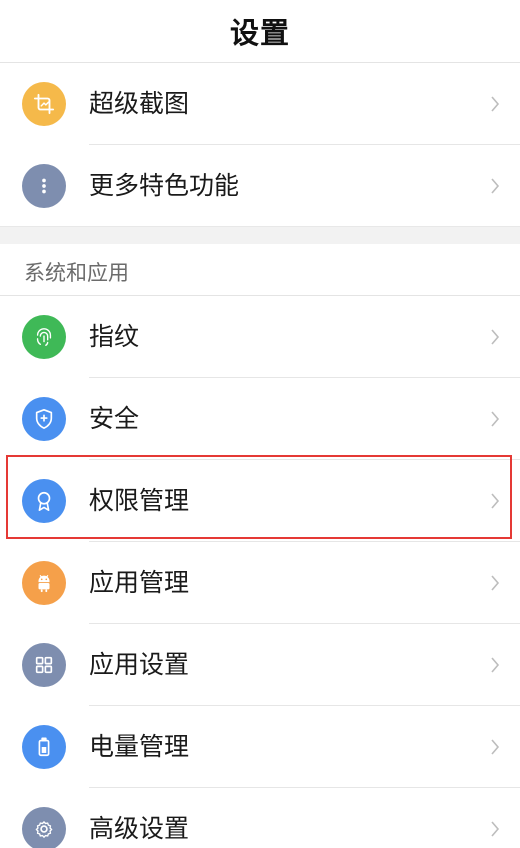 The height and width of the screenshot is (848, 520). Describe the element at coordinates (139, 664) in the screenshot. I see `settings-item-label: 应用设置` at that location.